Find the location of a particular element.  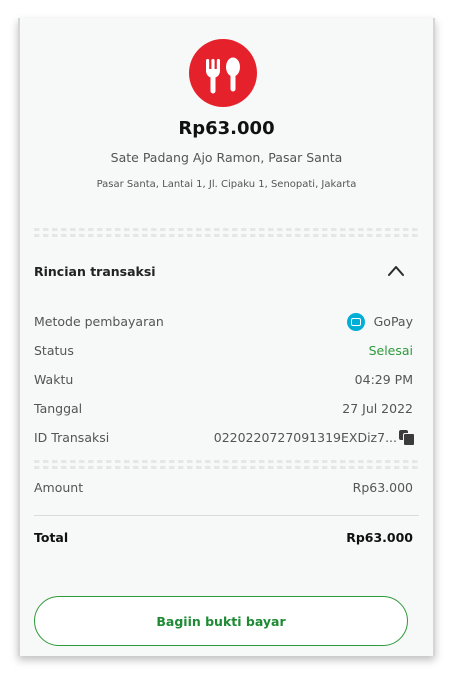

detail-value: GoPay is located at coordinates (393, 321).